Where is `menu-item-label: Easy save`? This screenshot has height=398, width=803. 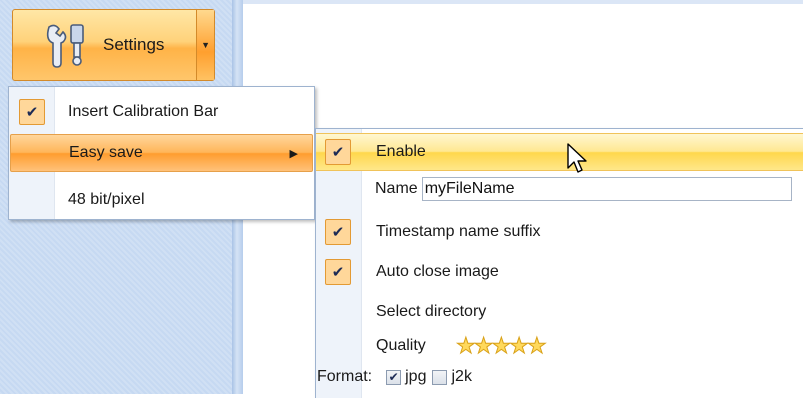 menu-item-label: Easy save is located at coordinates (106, 152).